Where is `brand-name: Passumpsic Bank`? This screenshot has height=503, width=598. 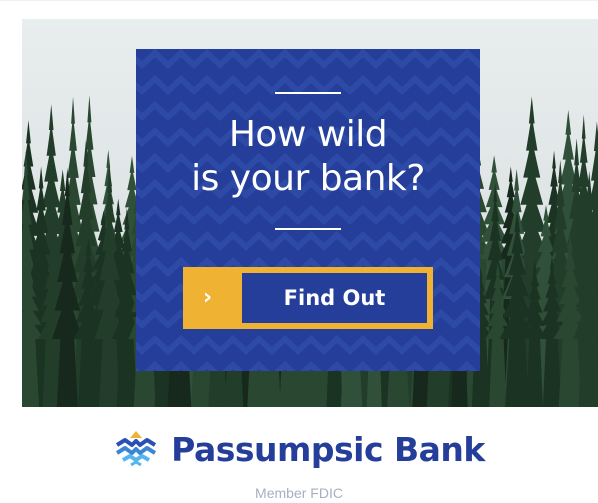
brand-name: Passumpsic Bank is located at coordinates (328, 449).